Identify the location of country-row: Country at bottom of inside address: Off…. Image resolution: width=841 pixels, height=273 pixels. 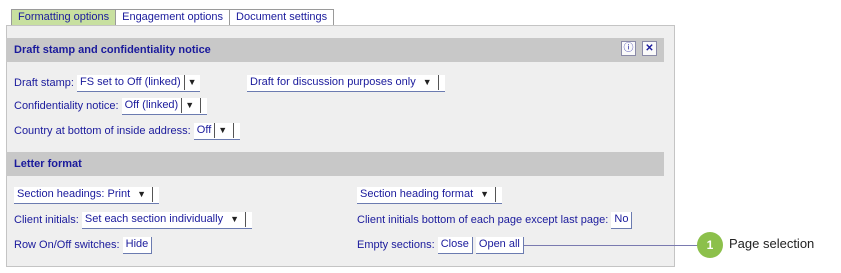
(127, 131).